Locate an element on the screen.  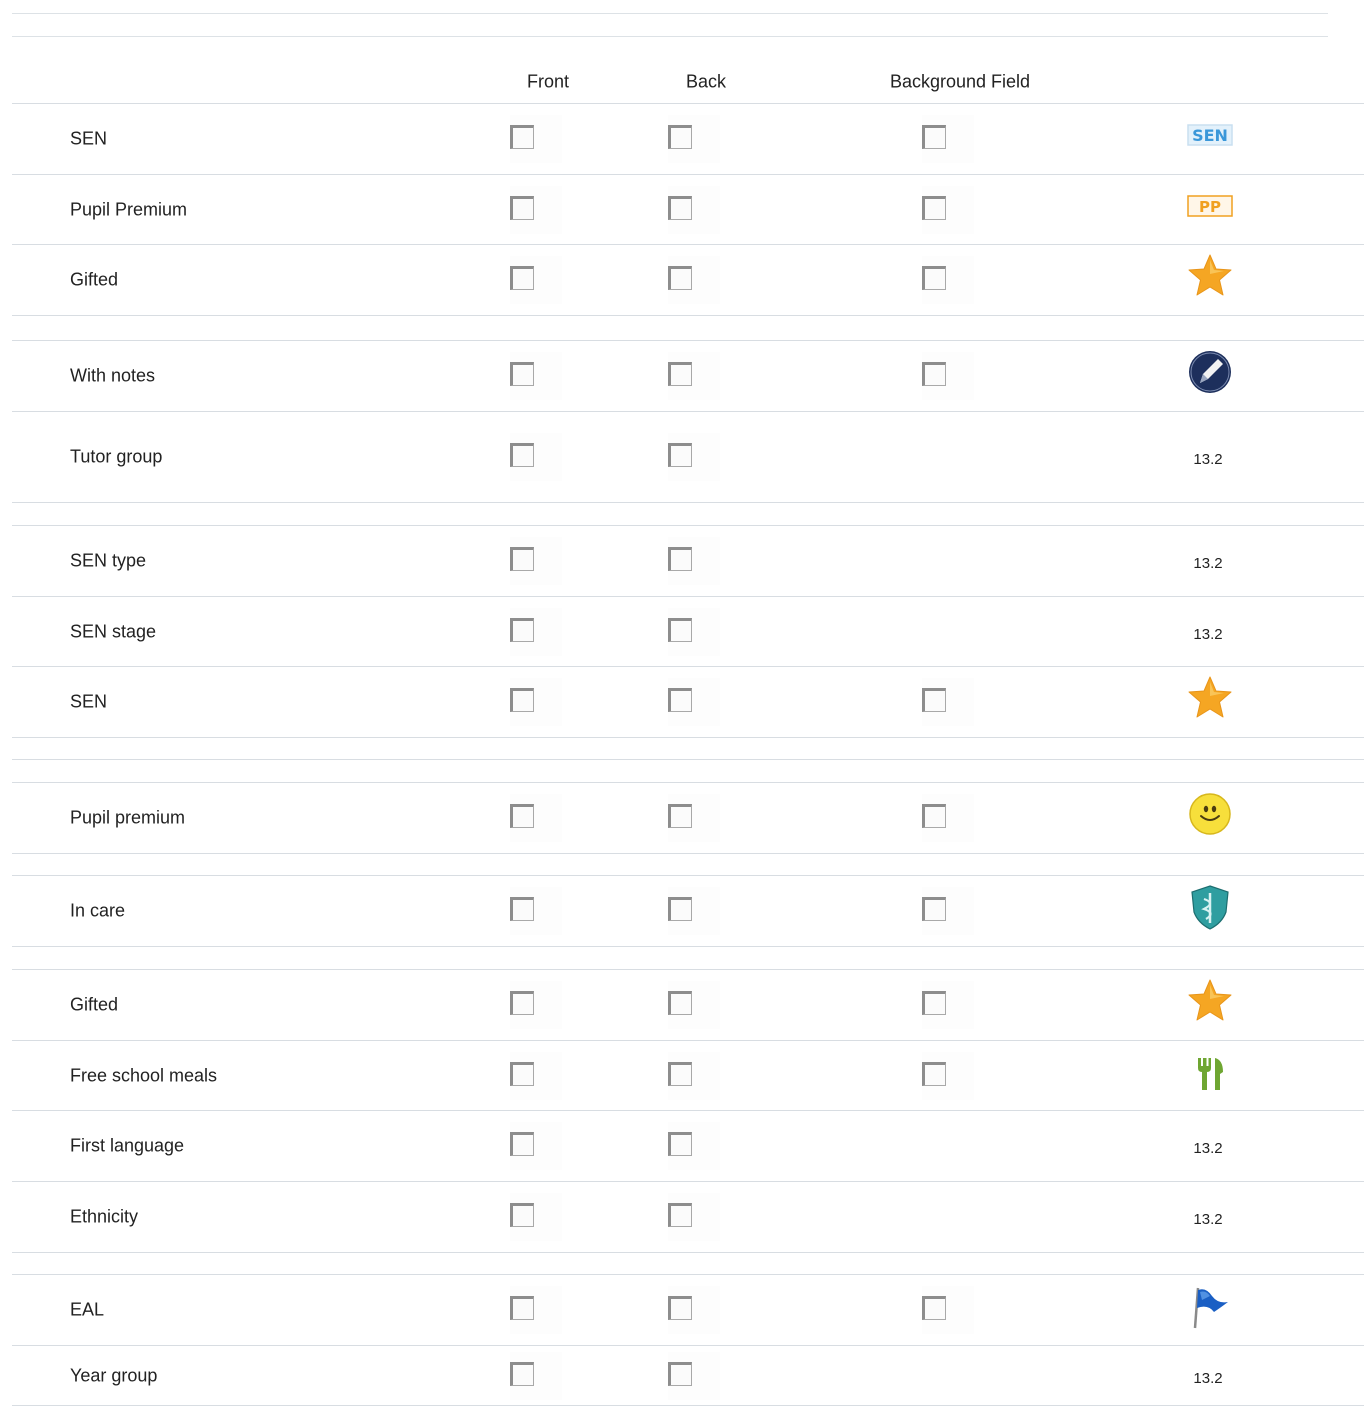
row-label: Gifted is located at coordinates (94, 279).